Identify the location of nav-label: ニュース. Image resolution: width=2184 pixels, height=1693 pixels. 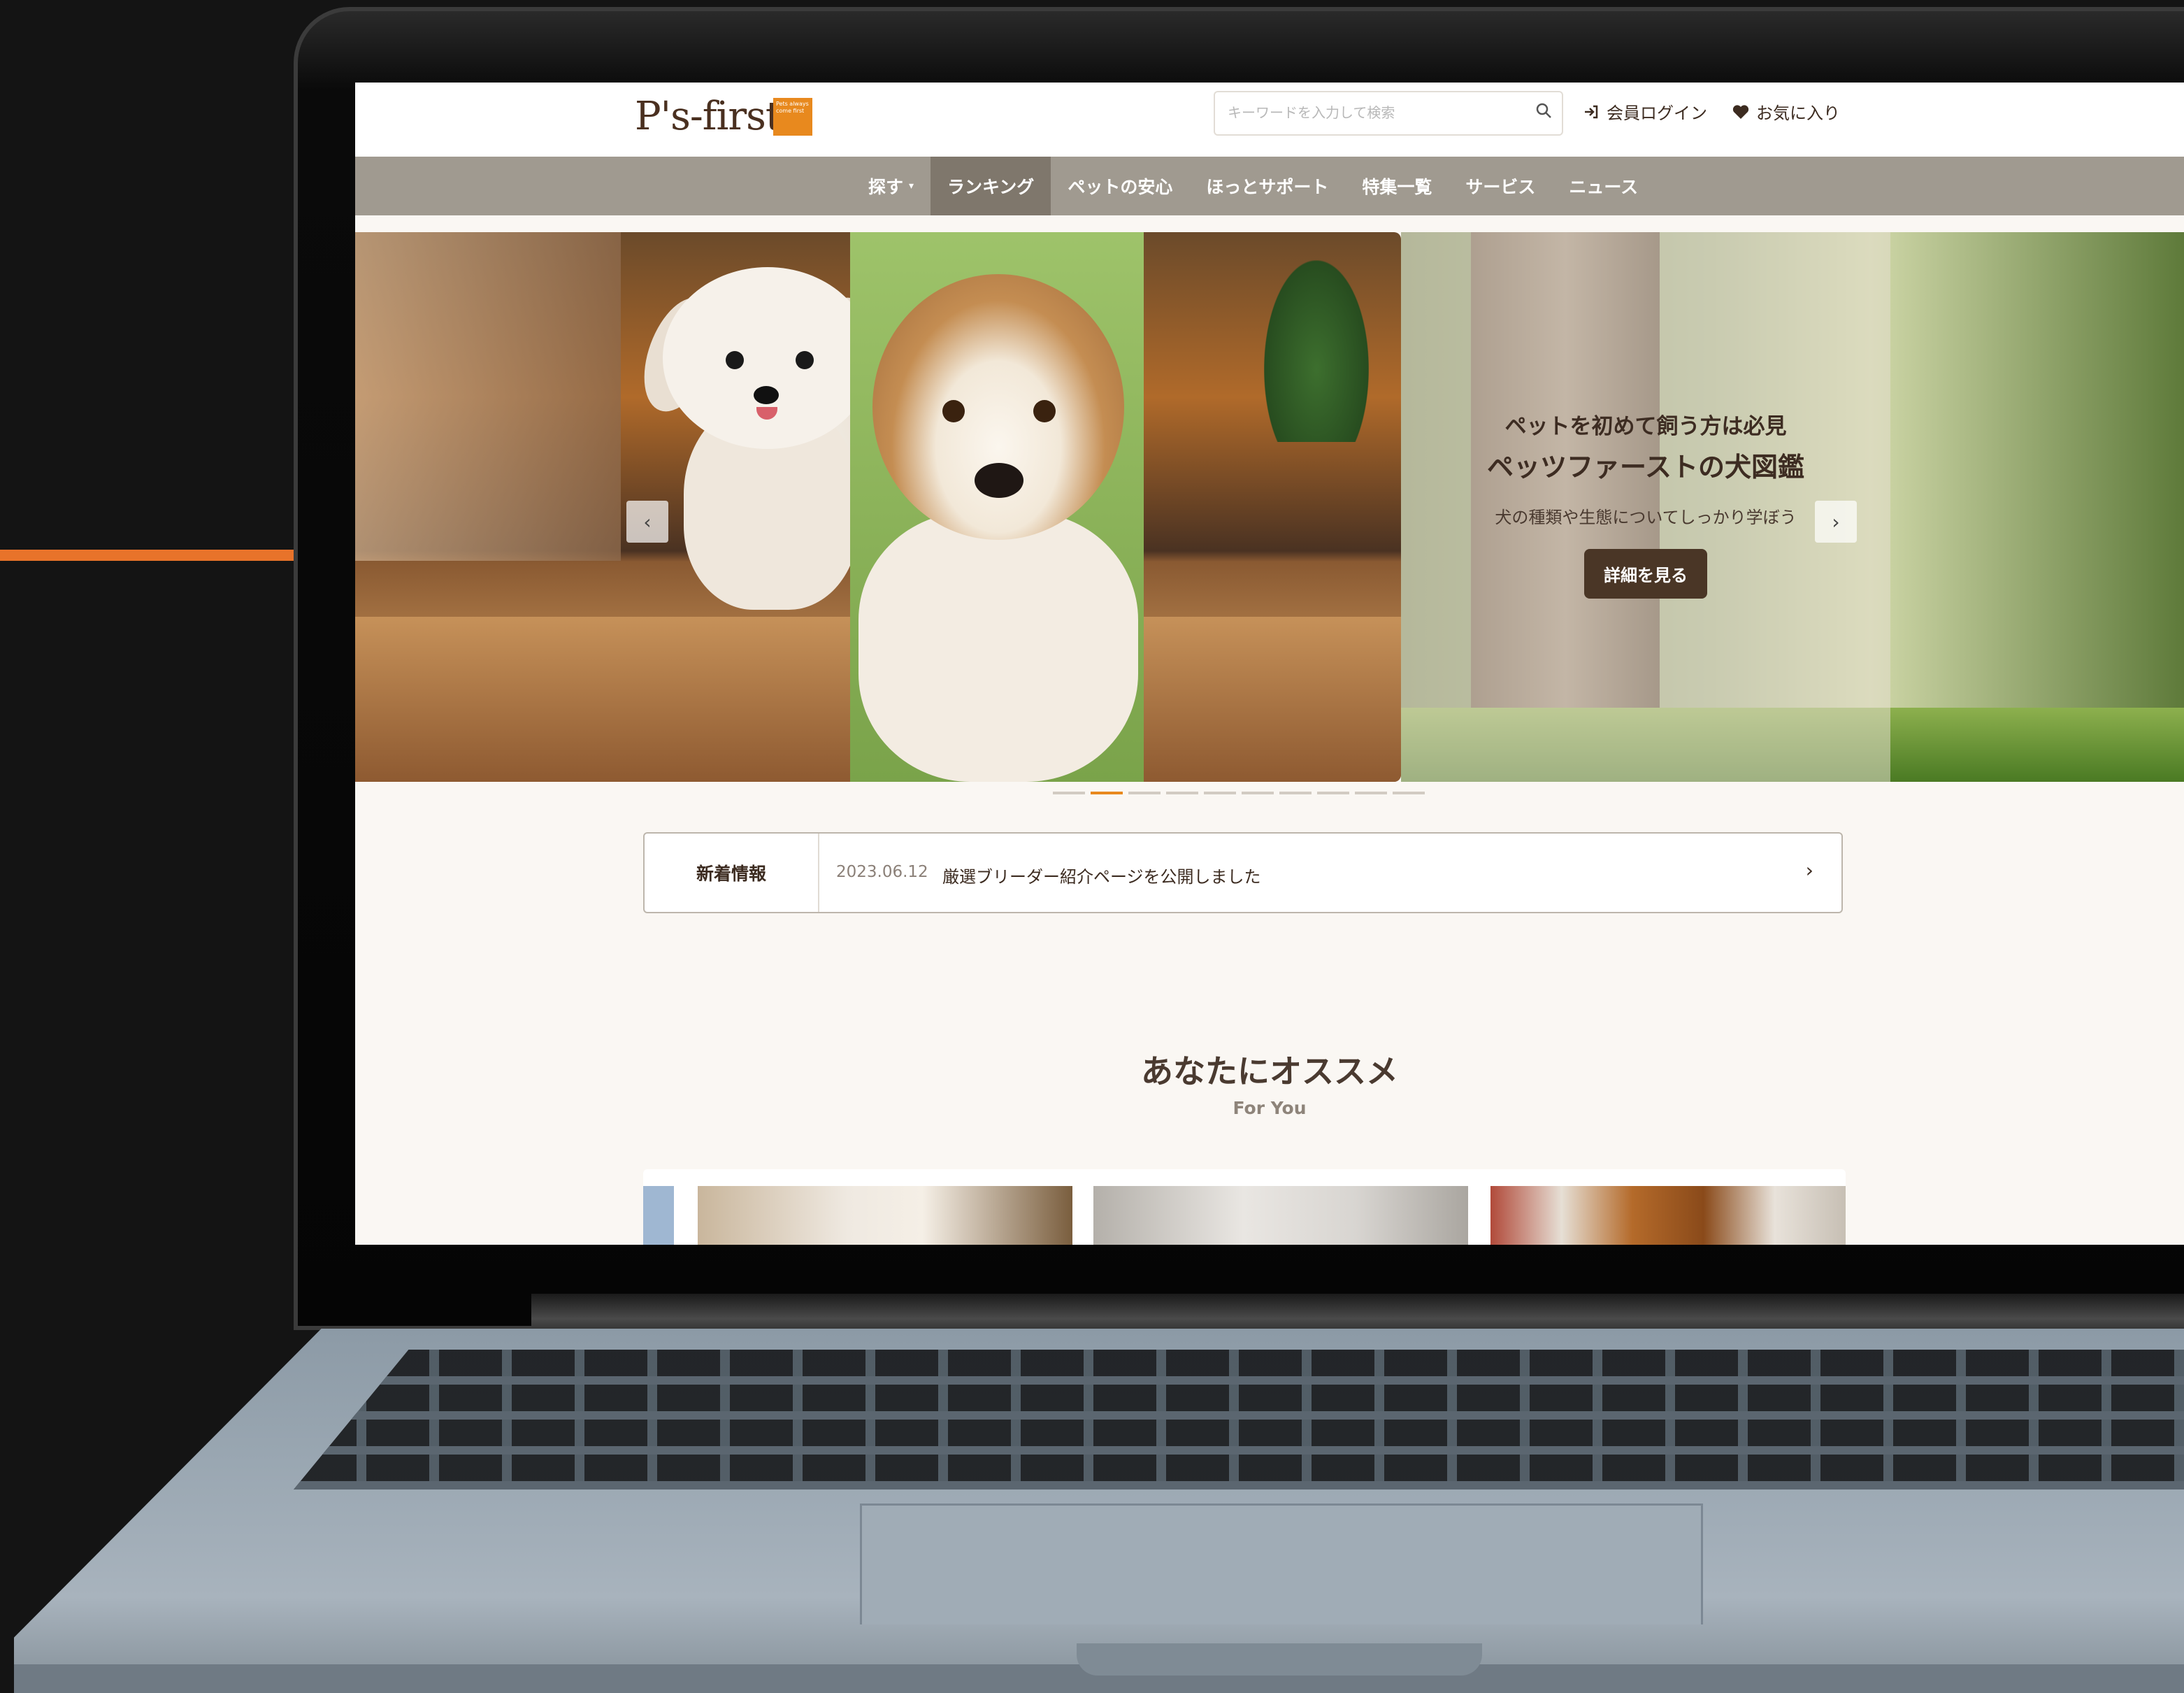
(1604, 187).